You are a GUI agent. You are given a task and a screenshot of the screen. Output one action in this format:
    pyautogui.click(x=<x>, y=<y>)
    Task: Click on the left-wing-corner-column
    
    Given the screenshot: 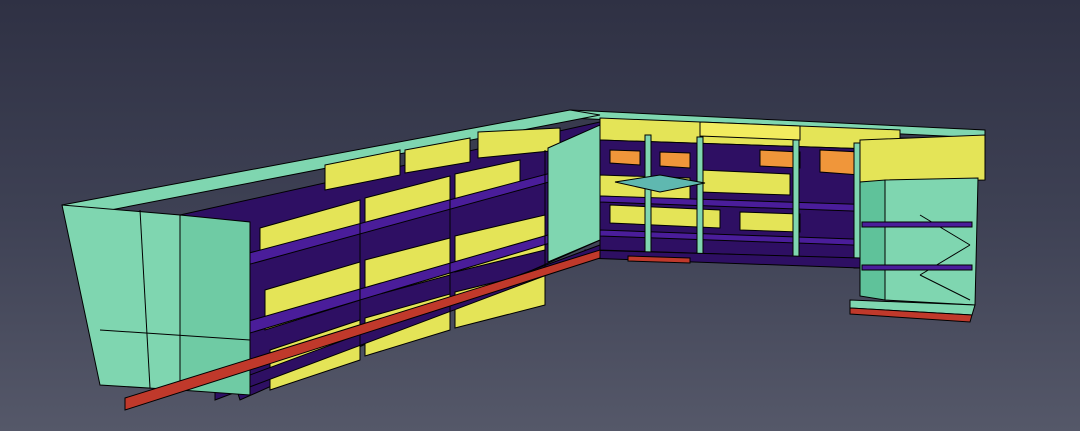 What is the action you would take?
    pyautogui.click(x=574, y=193)
    